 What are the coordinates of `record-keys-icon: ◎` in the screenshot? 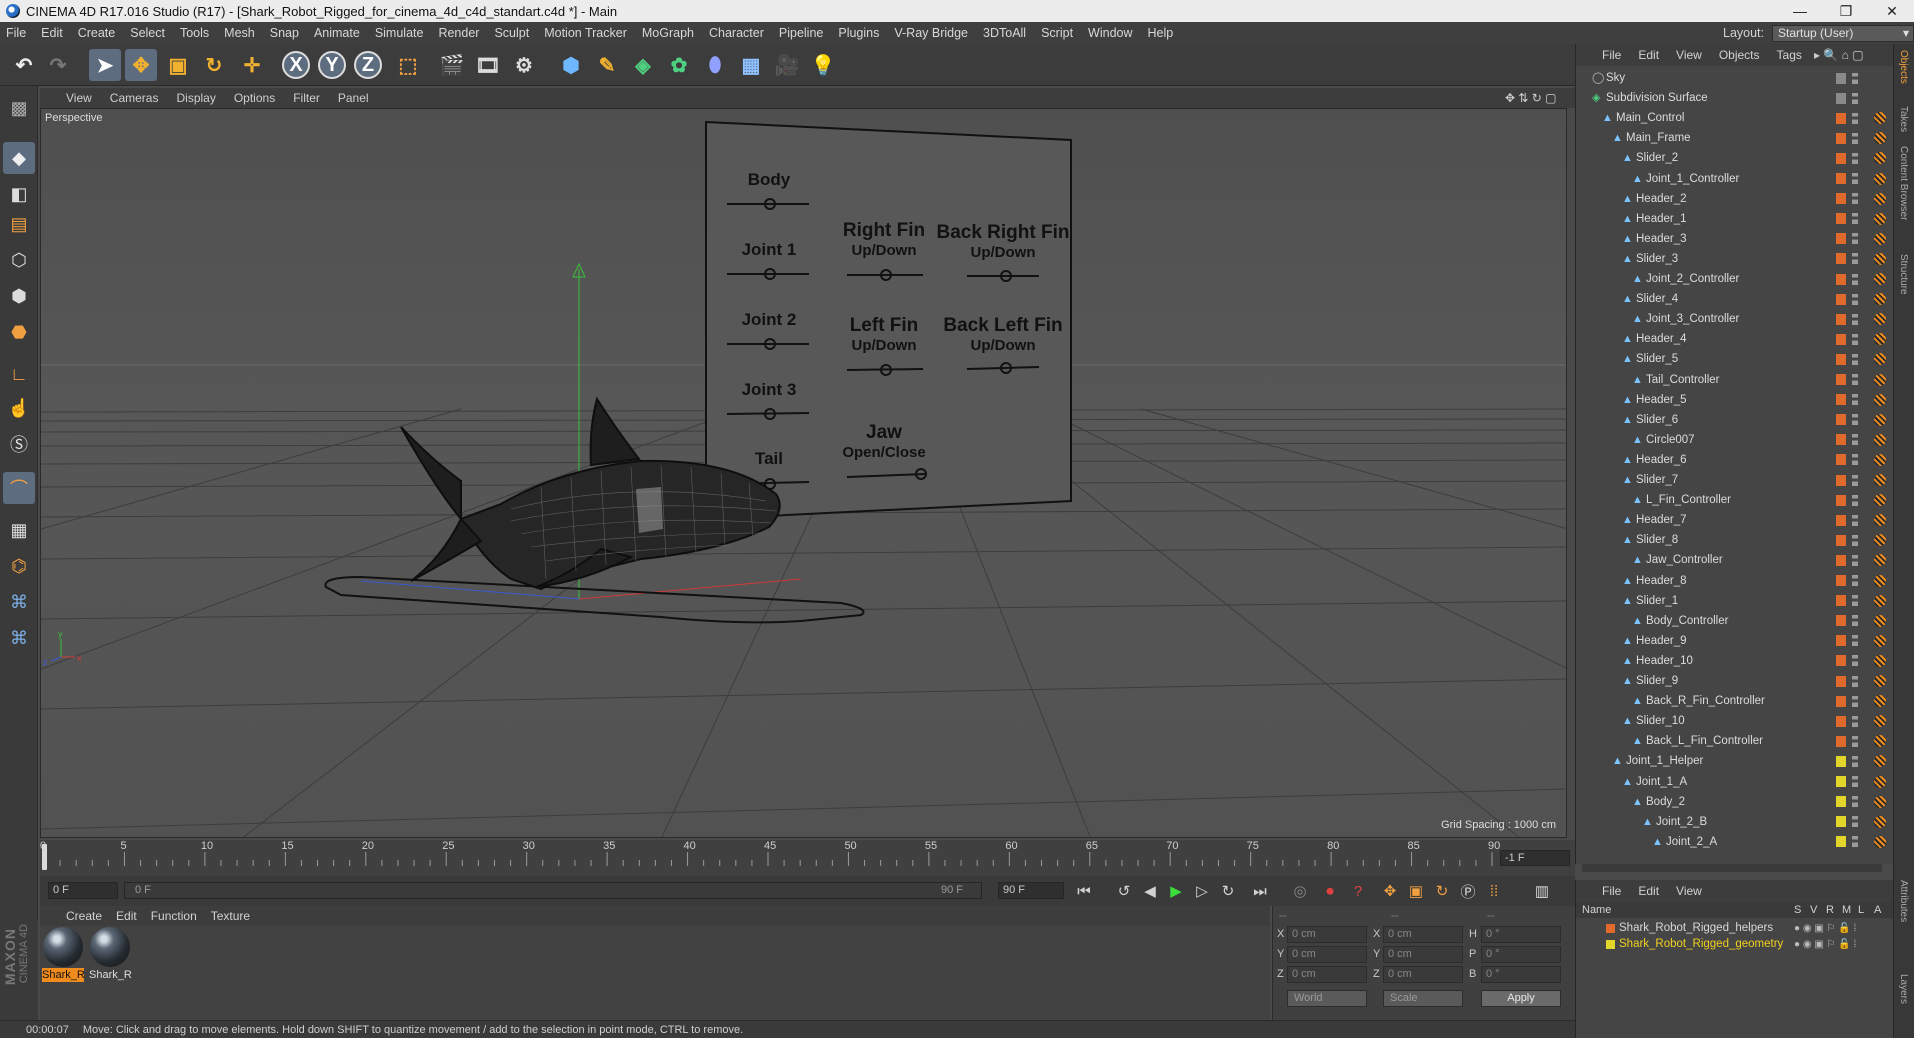 It's located at (1300, 891).